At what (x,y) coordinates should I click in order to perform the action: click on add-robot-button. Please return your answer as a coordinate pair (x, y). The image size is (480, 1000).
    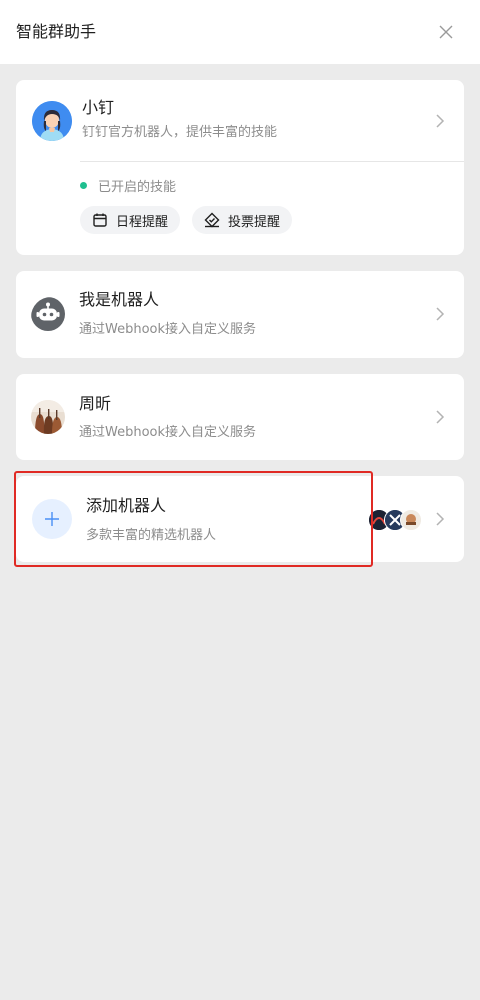
    Looking at the image, I should click on (52, 519).